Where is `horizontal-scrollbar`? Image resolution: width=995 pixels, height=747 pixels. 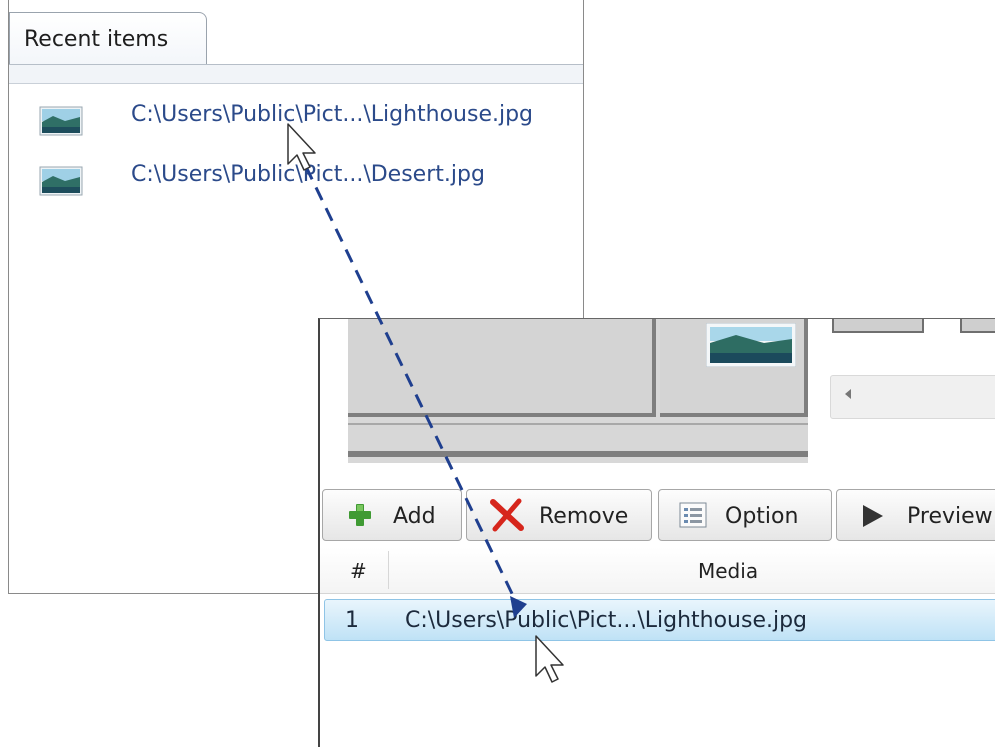
horizontal-scrollbar is located at coordinates (912, 397).